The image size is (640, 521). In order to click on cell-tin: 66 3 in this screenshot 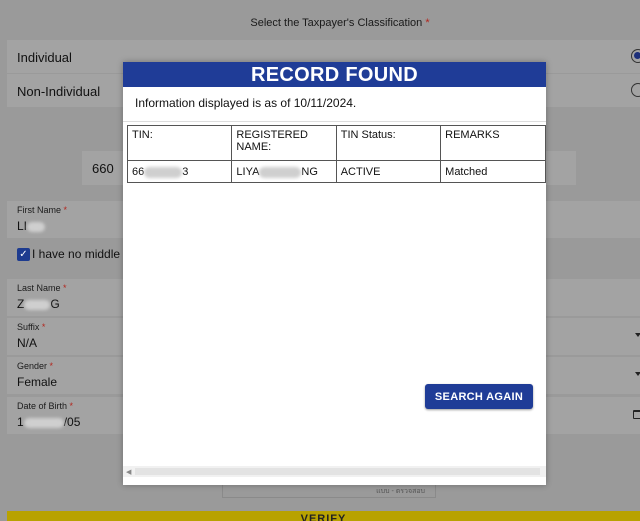, I will do `click(179, 171)`.